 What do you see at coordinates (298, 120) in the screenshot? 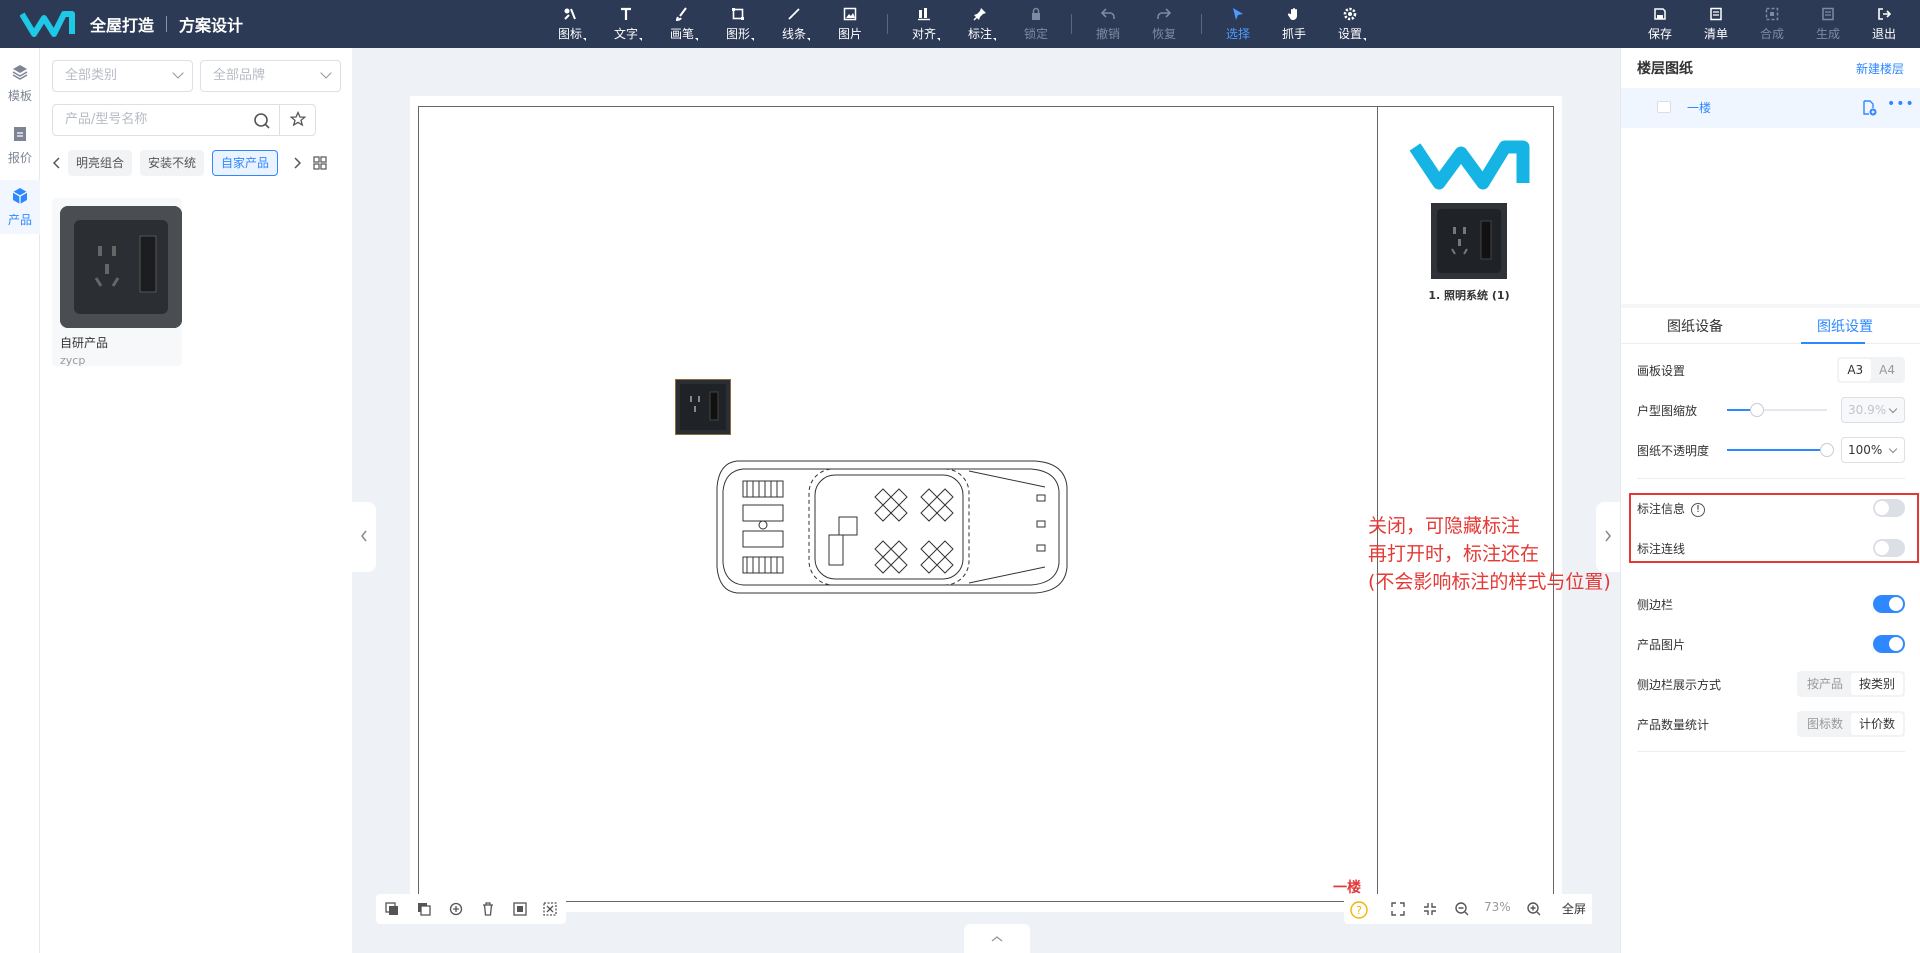
I see `favorite-button` at bounding box center [298, 120].